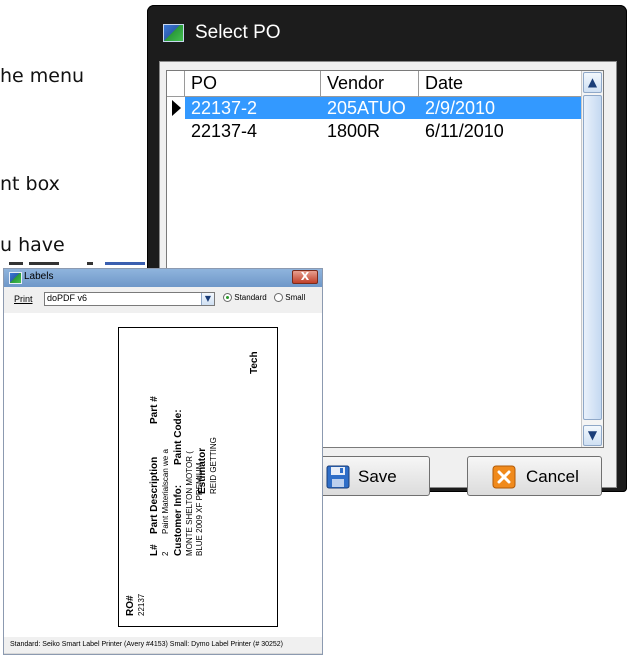  I want to click on cancel-button-label: Cancel, so click(552, 476).